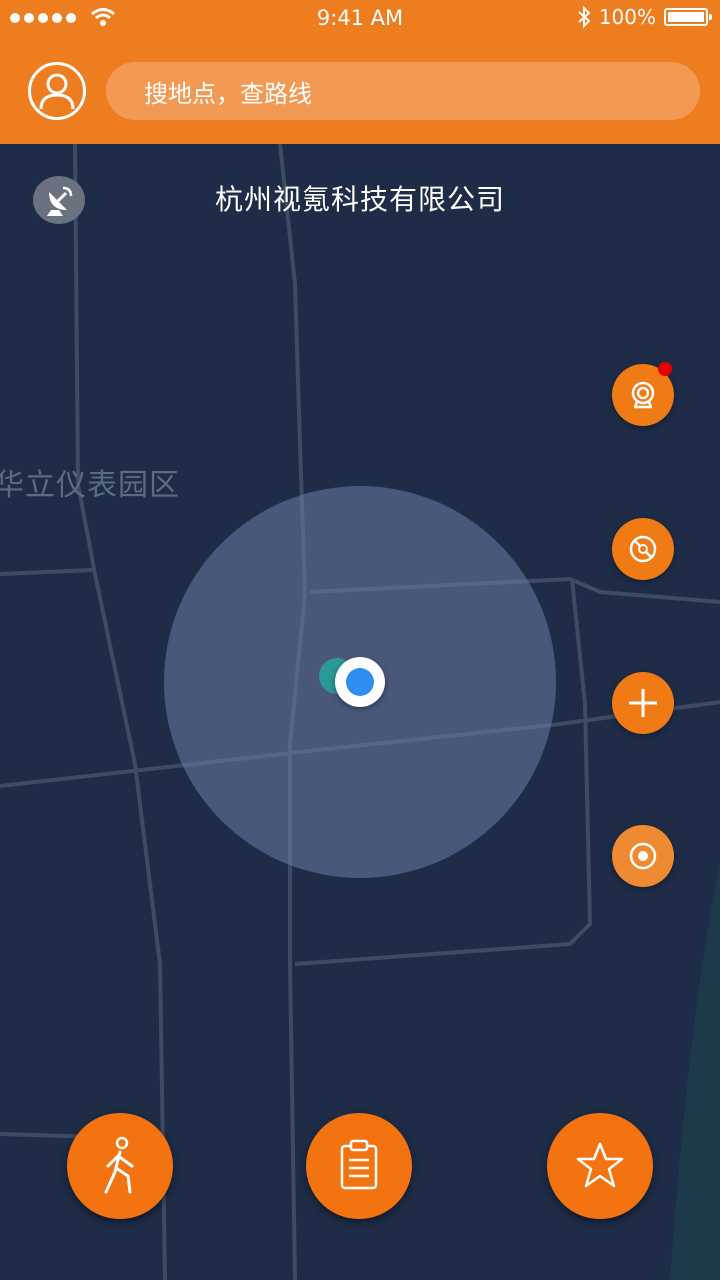 This screenshot has height=1280, width=720. I want to click on walk-icon, so click(119, 1165).